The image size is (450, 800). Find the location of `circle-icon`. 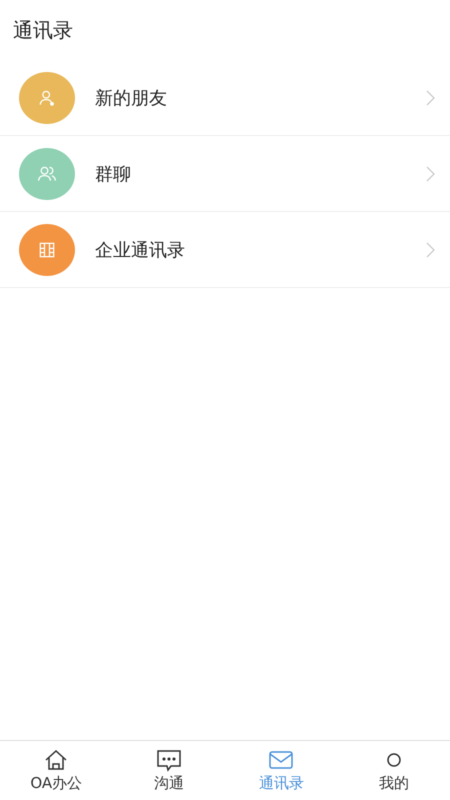

circle-icon is located at coordinates (393, 760).